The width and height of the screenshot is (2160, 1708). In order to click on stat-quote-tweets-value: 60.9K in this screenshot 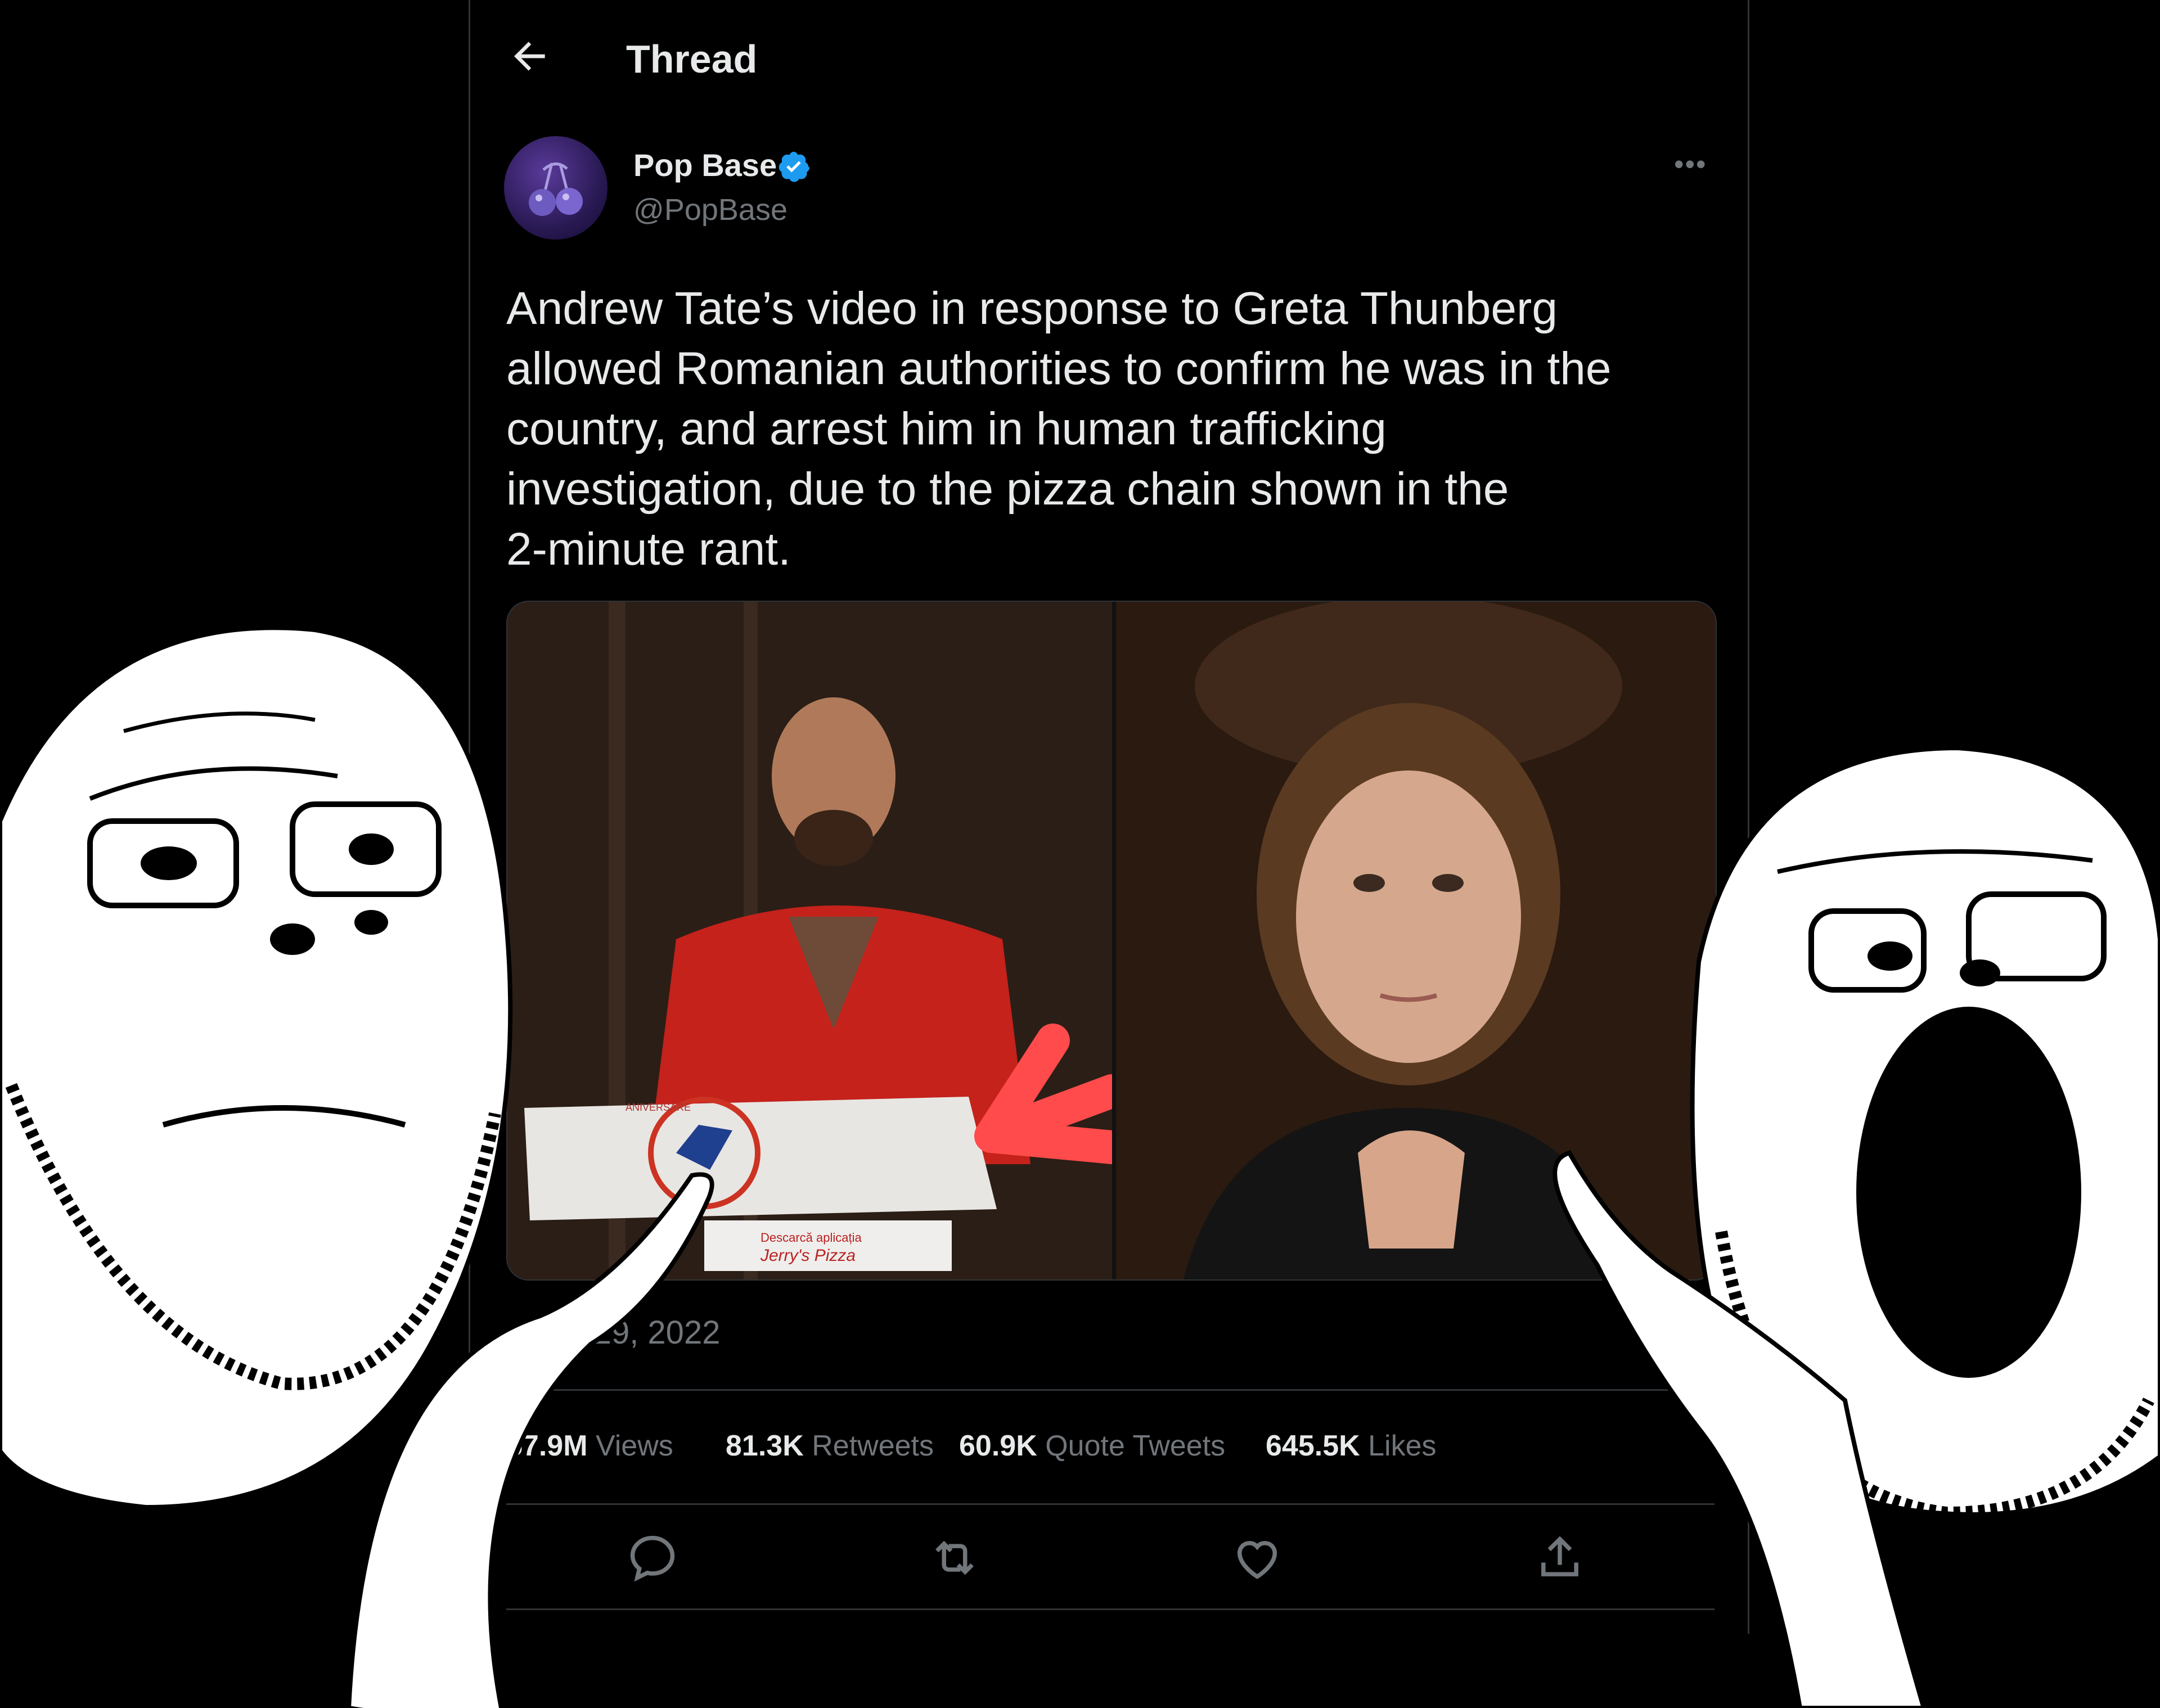, I will do `click(998, 1446)`.